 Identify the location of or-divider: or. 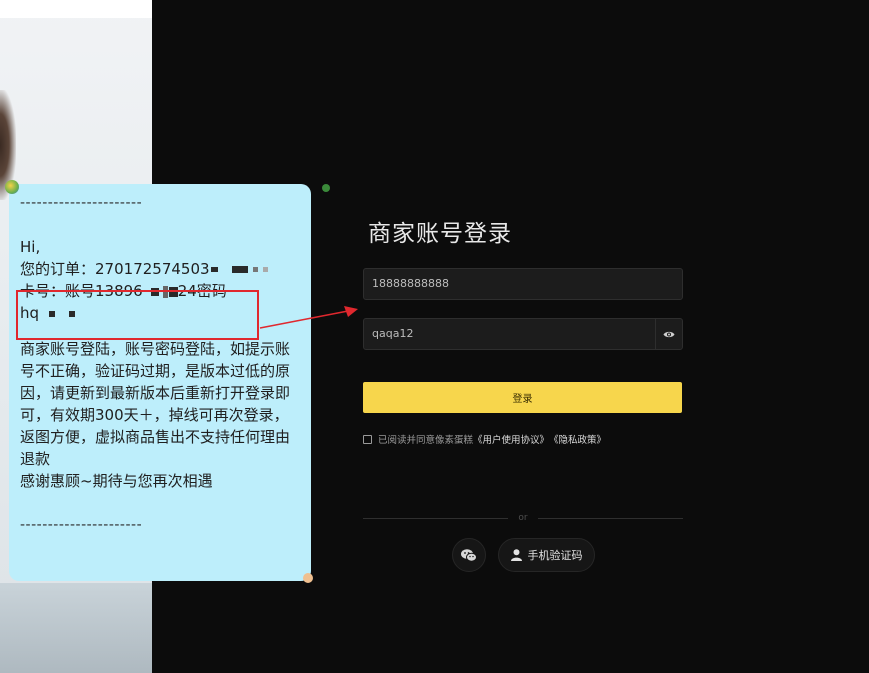
(523, 518).